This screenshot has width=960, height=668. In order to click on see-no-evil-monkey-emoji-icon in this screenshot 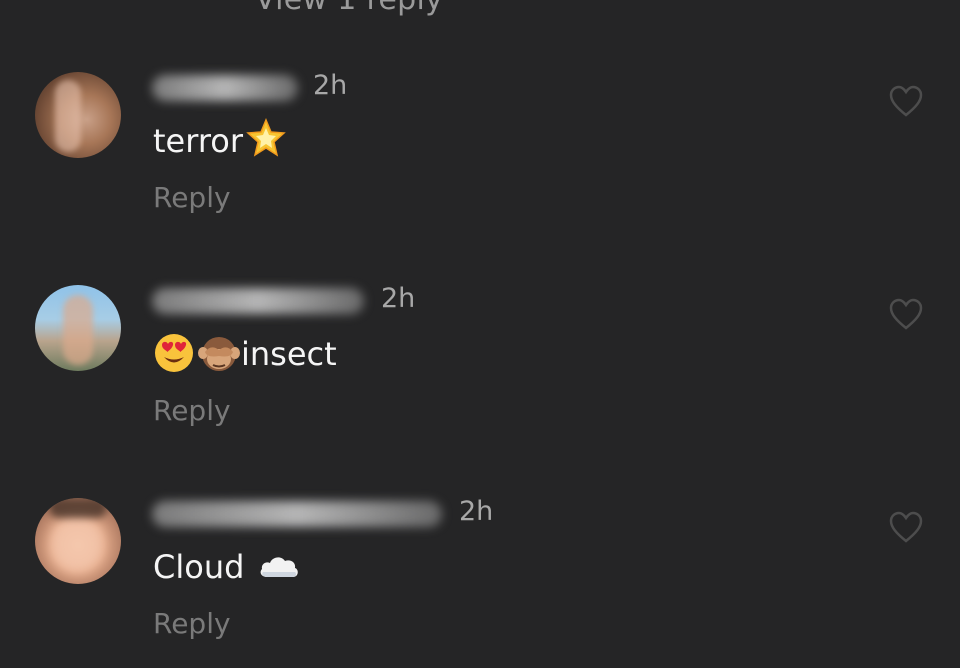, I will do `click(219, 354)`.